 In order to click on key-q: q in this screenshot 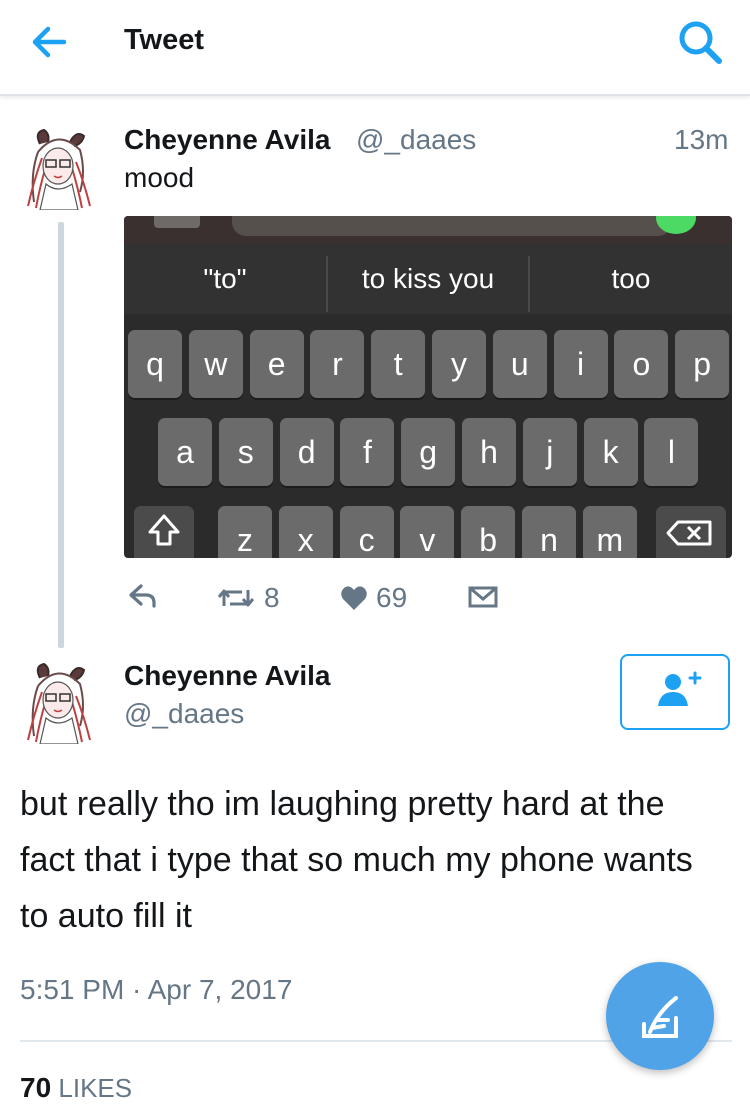, I will do `click(155, 364)`.